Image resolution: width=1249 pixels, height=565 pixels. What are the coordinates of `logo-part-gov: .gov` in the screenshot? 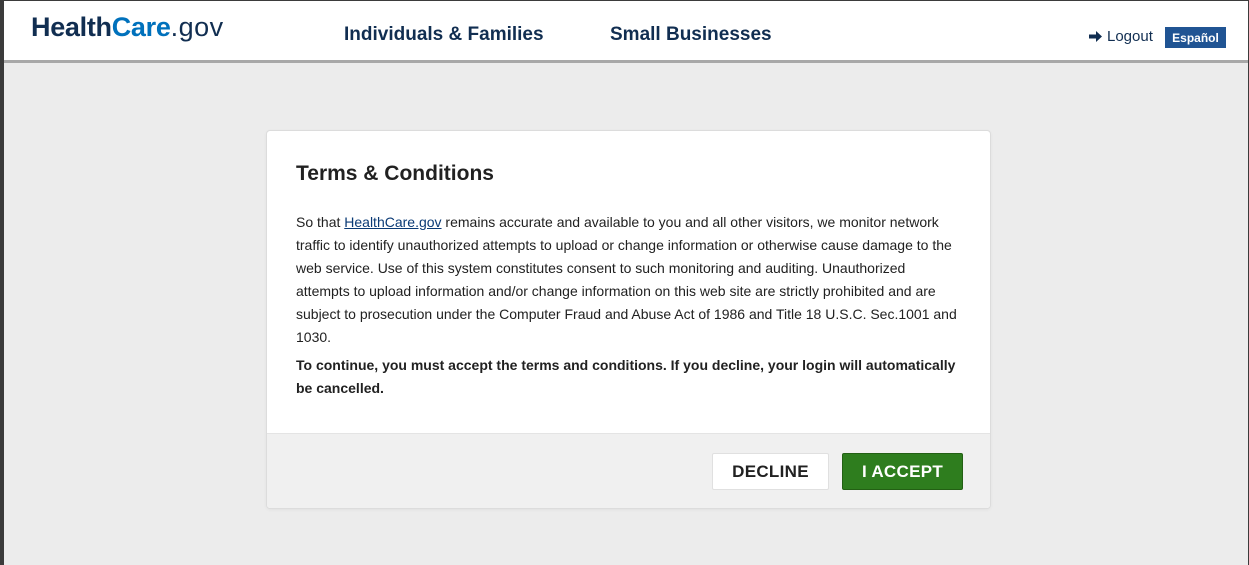 It's located at (197, 27).